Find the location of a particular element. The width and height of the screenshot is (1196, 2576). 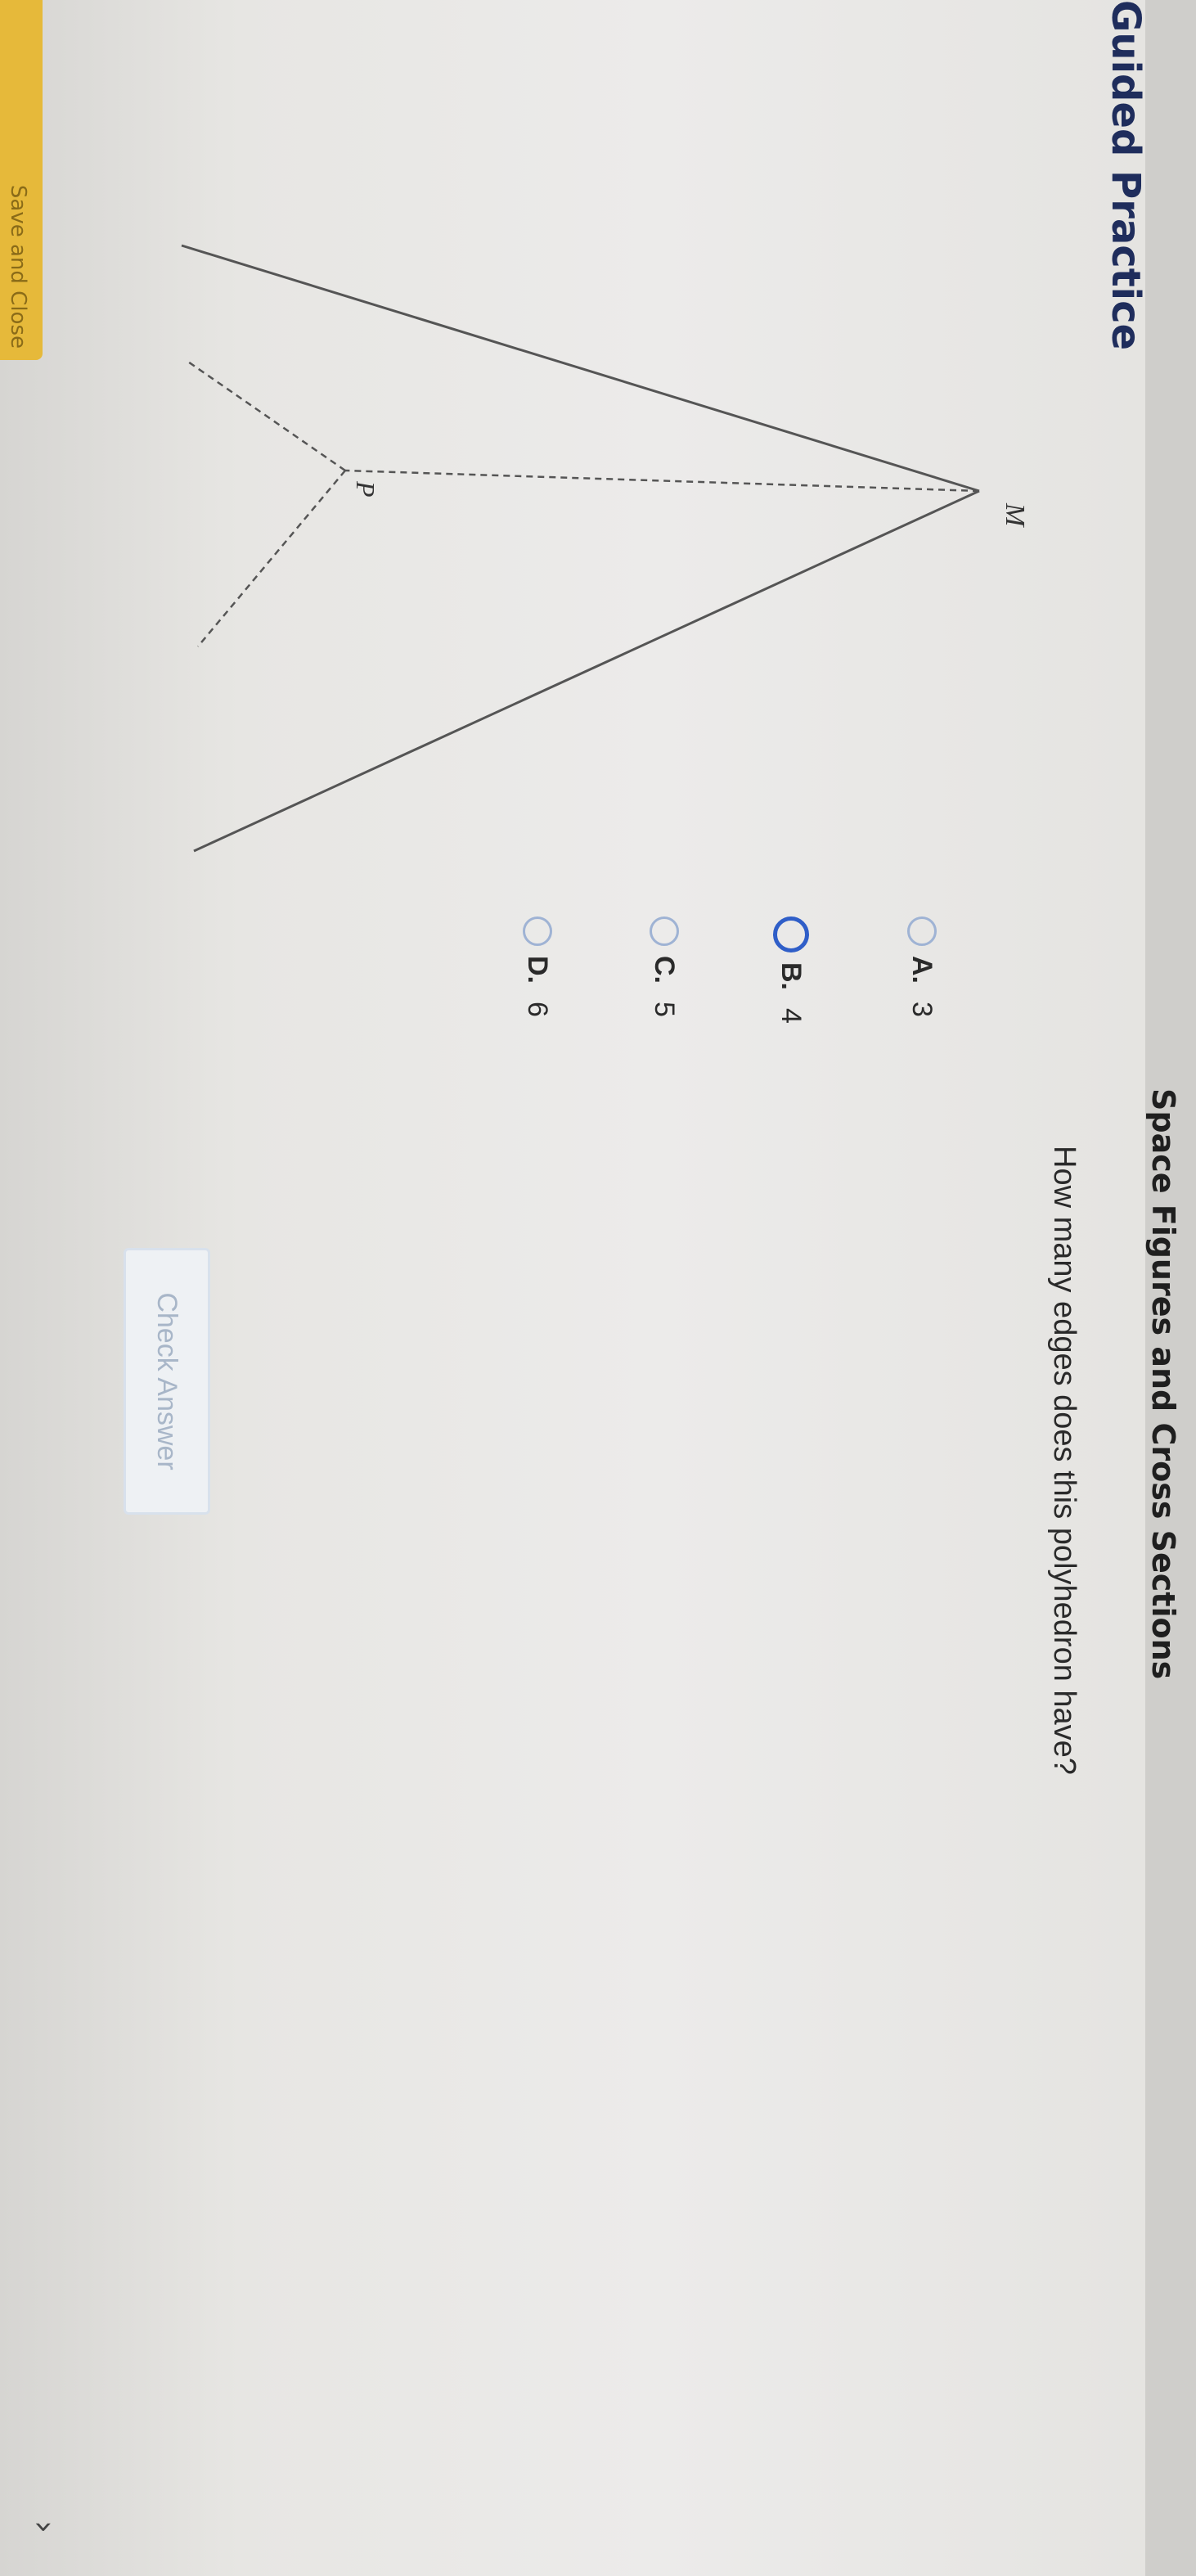

choice-b-value: 4 is located at coordinates (791, 1016).